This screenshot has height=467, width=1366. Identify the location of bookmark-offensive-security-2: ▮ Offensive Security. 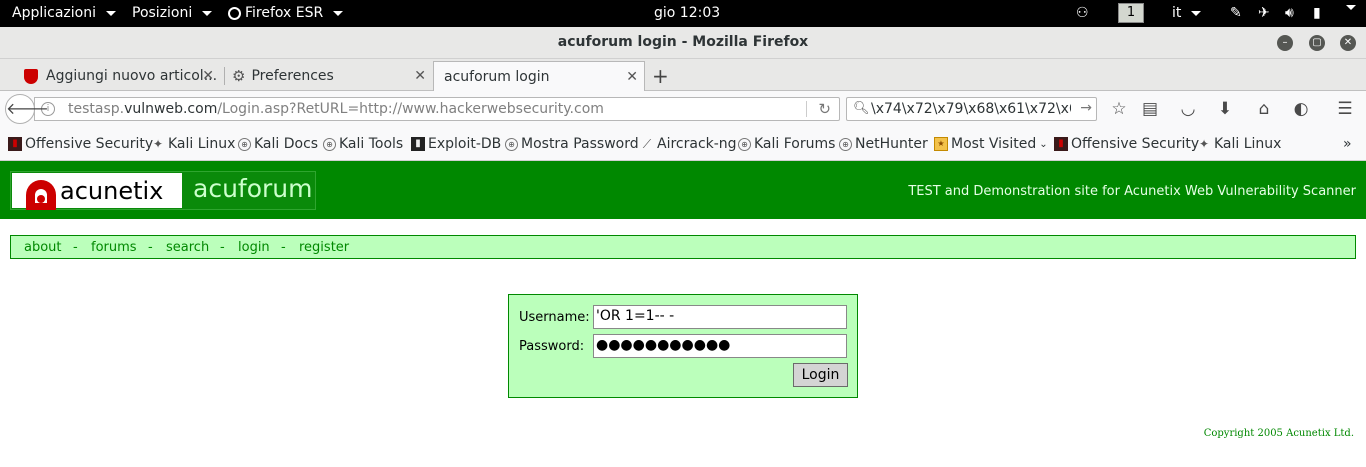
(1126, 144).